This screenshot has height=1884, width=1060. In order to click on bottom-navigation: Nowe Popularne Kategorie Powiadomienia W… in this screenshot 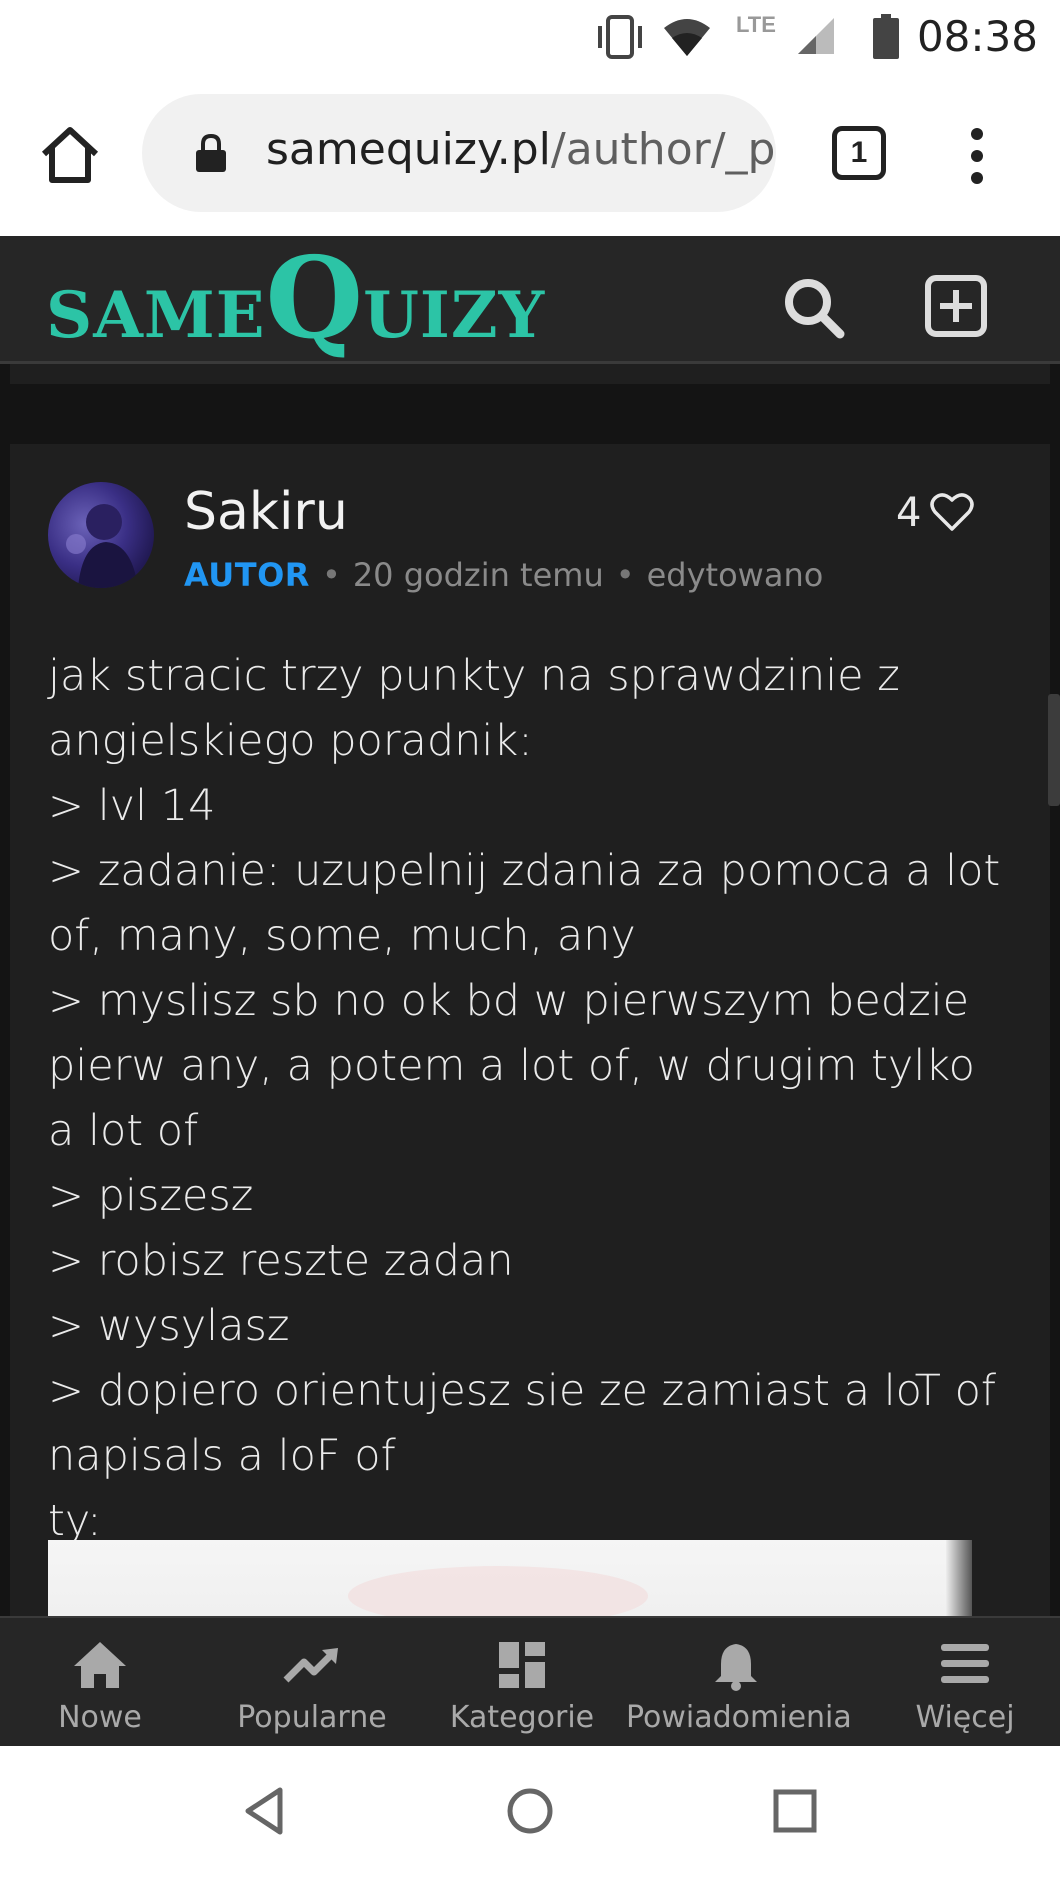, I will do `click(530, 1681)`.